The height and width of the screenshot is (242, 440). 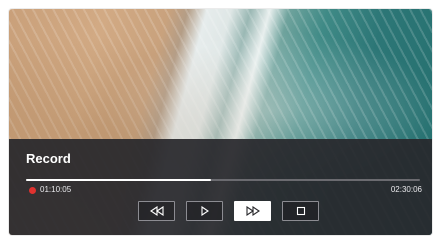 I want to click on progress-fill, so click(x=119, y=180).